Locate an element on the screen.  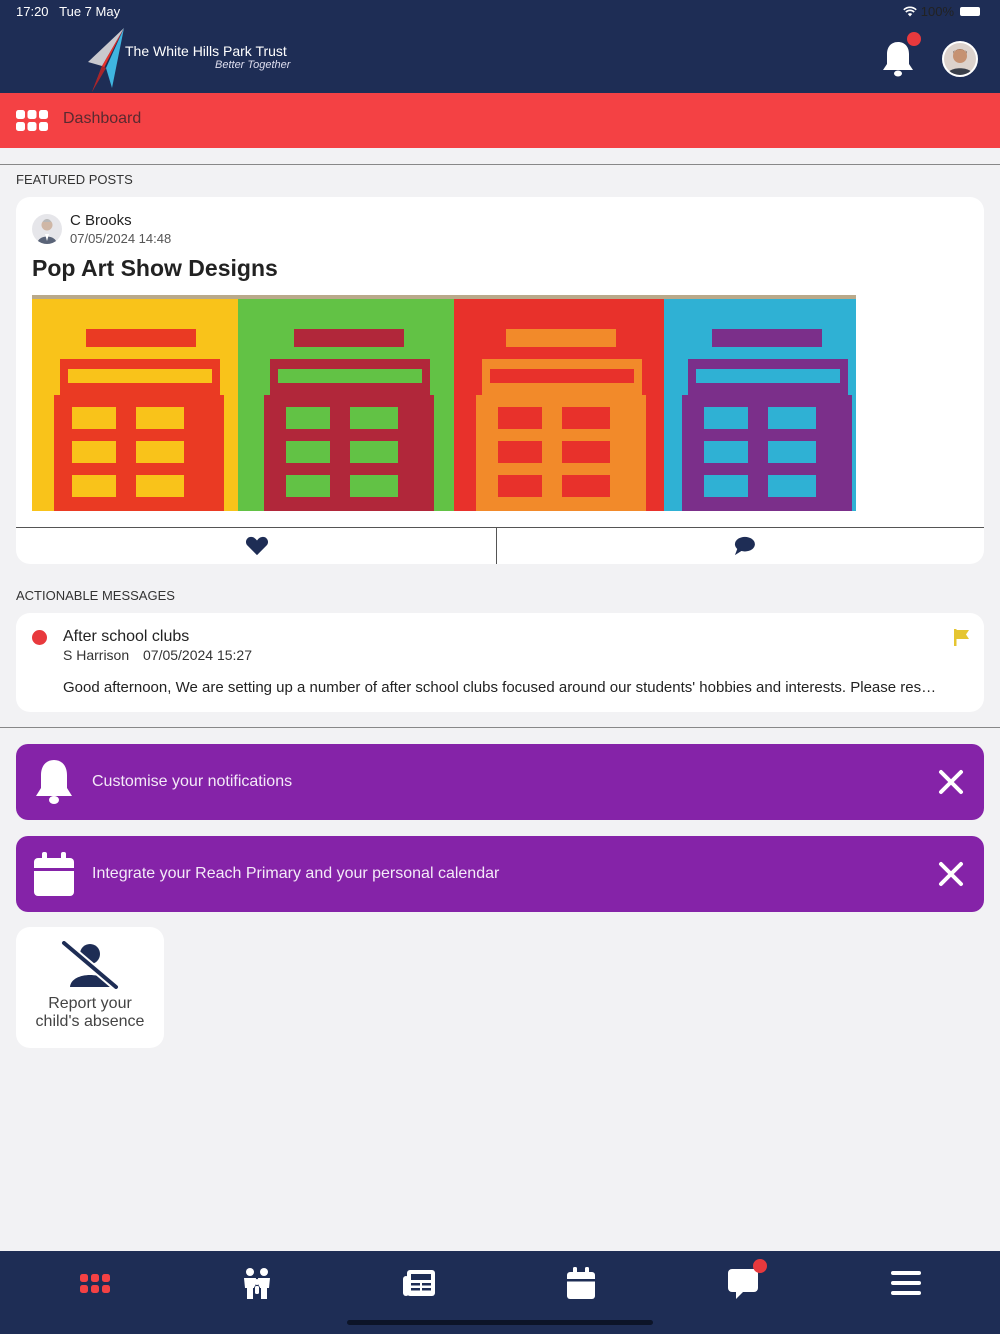
unread-indicator is located at coordinates (39, 637).